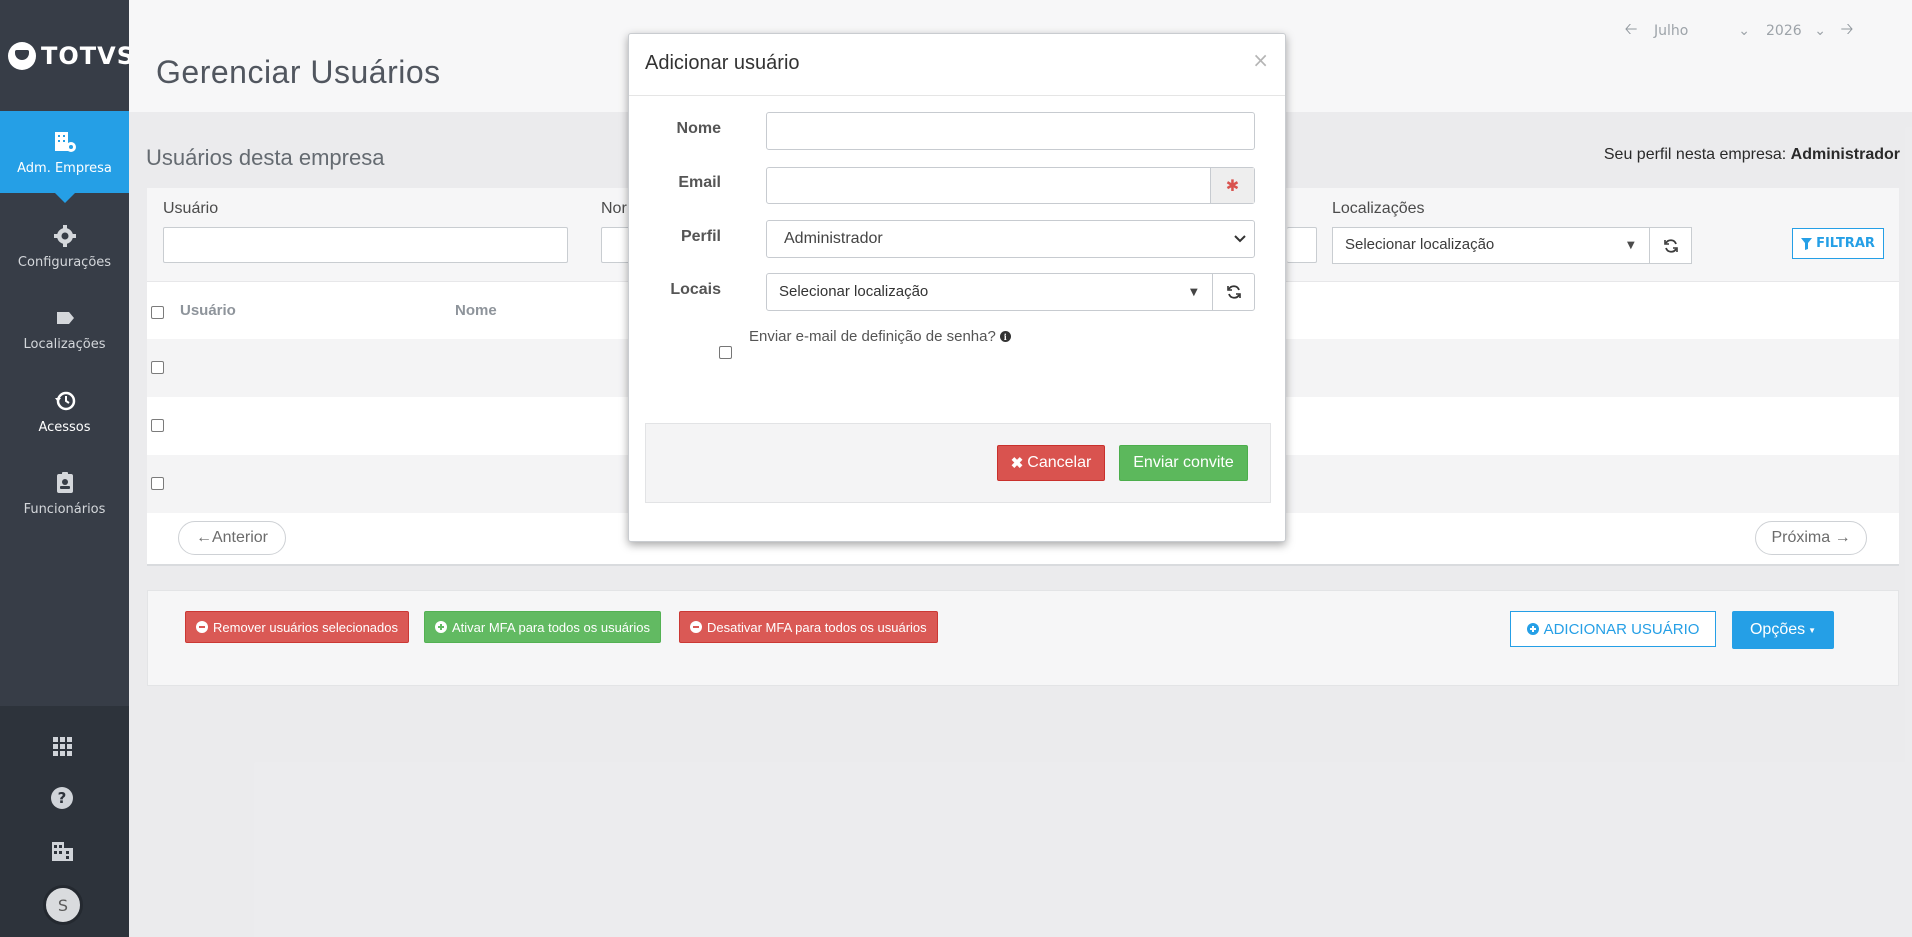  I want to click on email-label: Email, so click(699, 182).